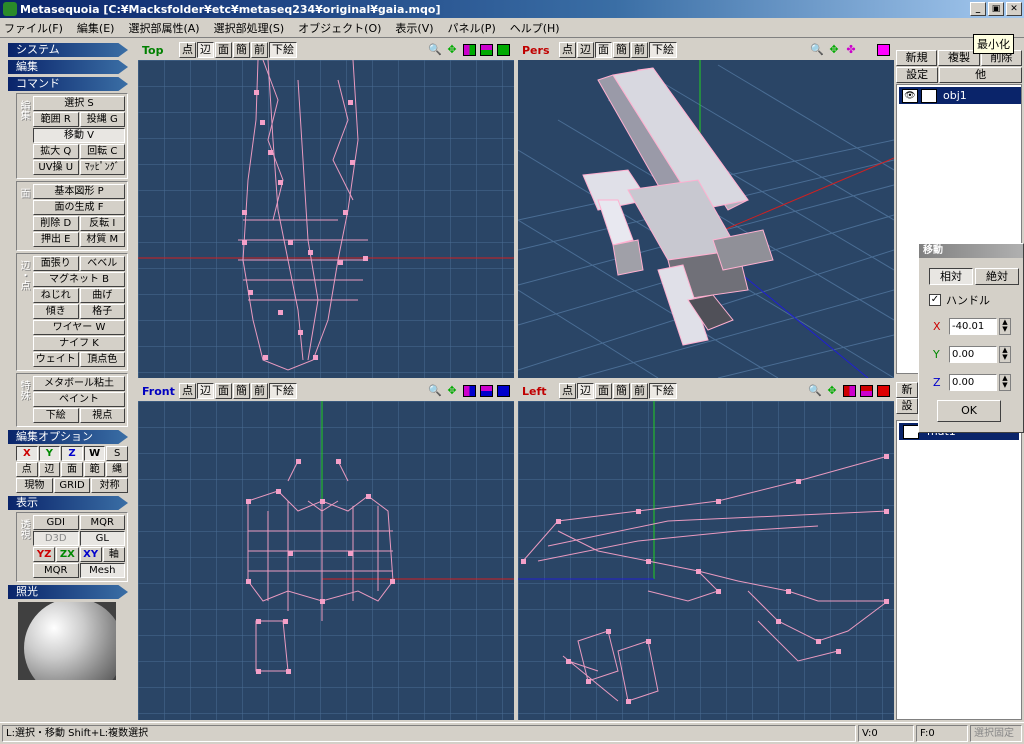 This screenshot has width=1024, height=744. What do you see at coordinates (339, 28) in the screenshot?
I see `menu-object: オブジェクト(O)` at bounding box center [339, 28].